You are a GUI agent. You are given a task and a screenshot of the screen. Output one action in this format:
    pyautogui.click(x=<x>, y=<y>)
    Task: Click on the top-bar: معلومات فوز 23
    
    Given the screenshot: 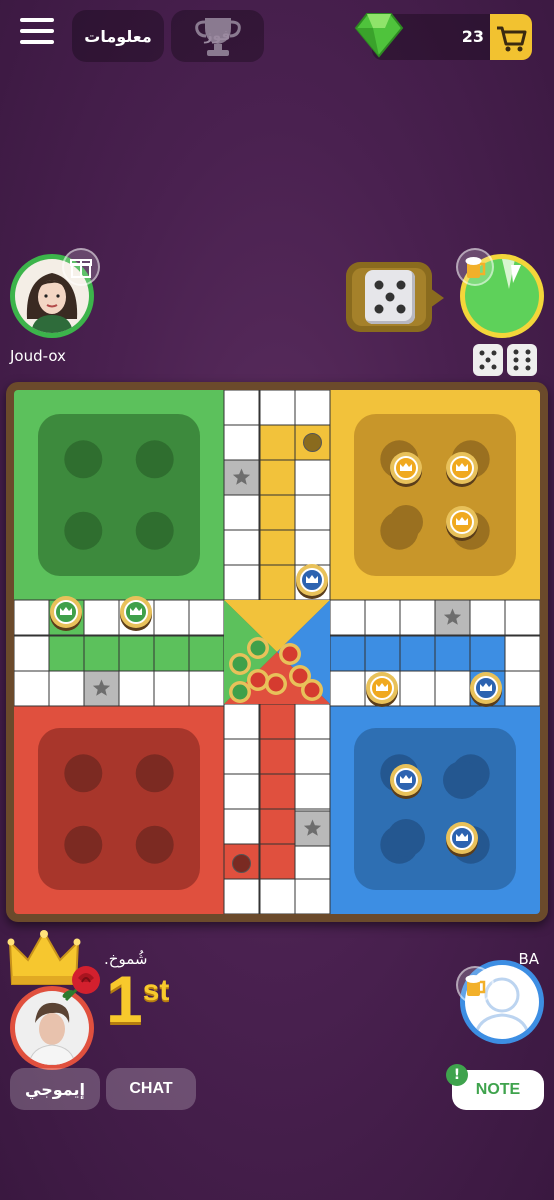 What is the action you would take?
    pyautogui.click(x=277, y=40)
    